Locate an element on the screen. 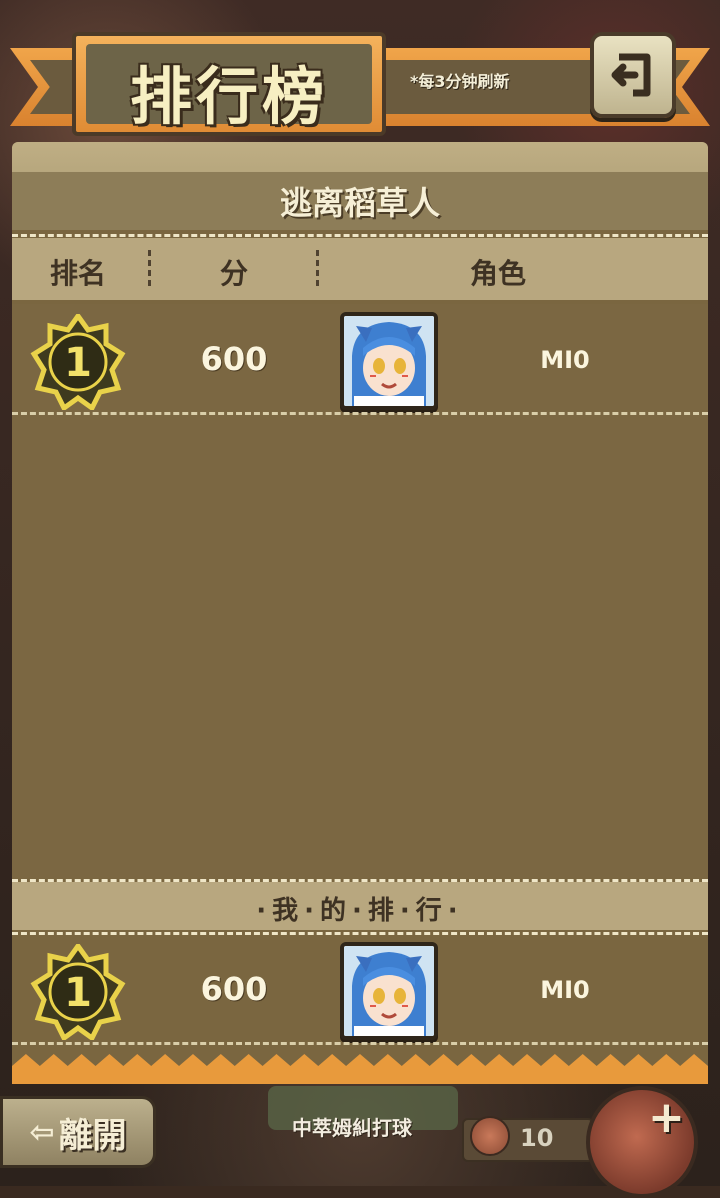  panel-zigzag-border is located at coordinates (360, 1069).